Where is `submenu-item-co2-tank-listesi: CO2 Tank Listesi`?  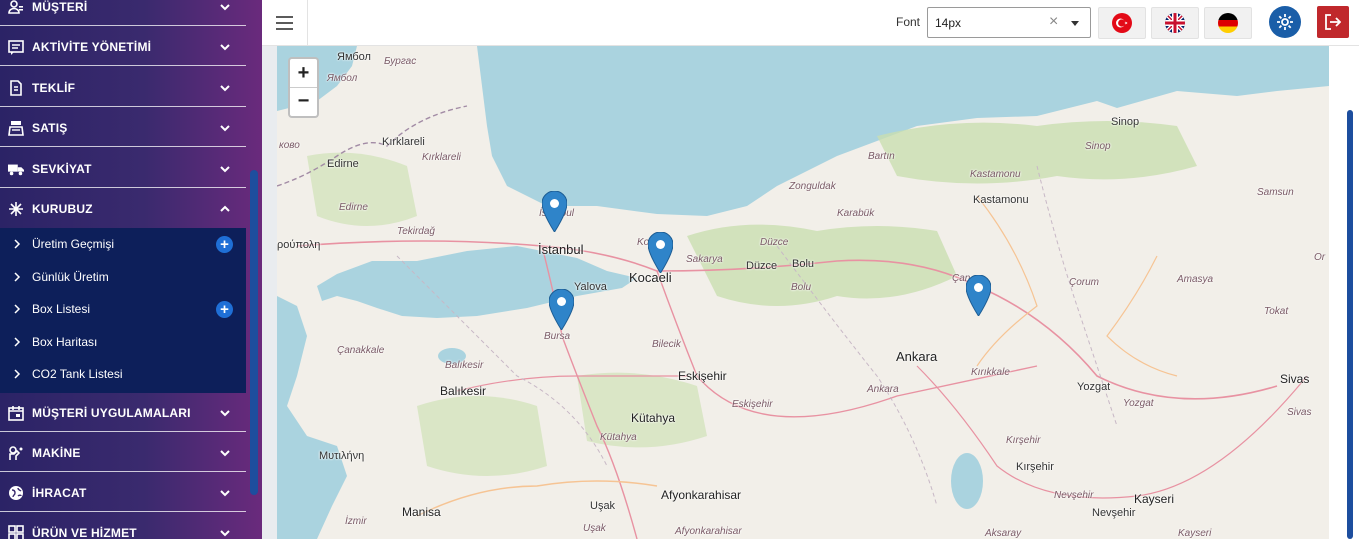
submenu-item-co2-tank-listesi: CO2 Tank Listesi is located at coordinates (123, 374).